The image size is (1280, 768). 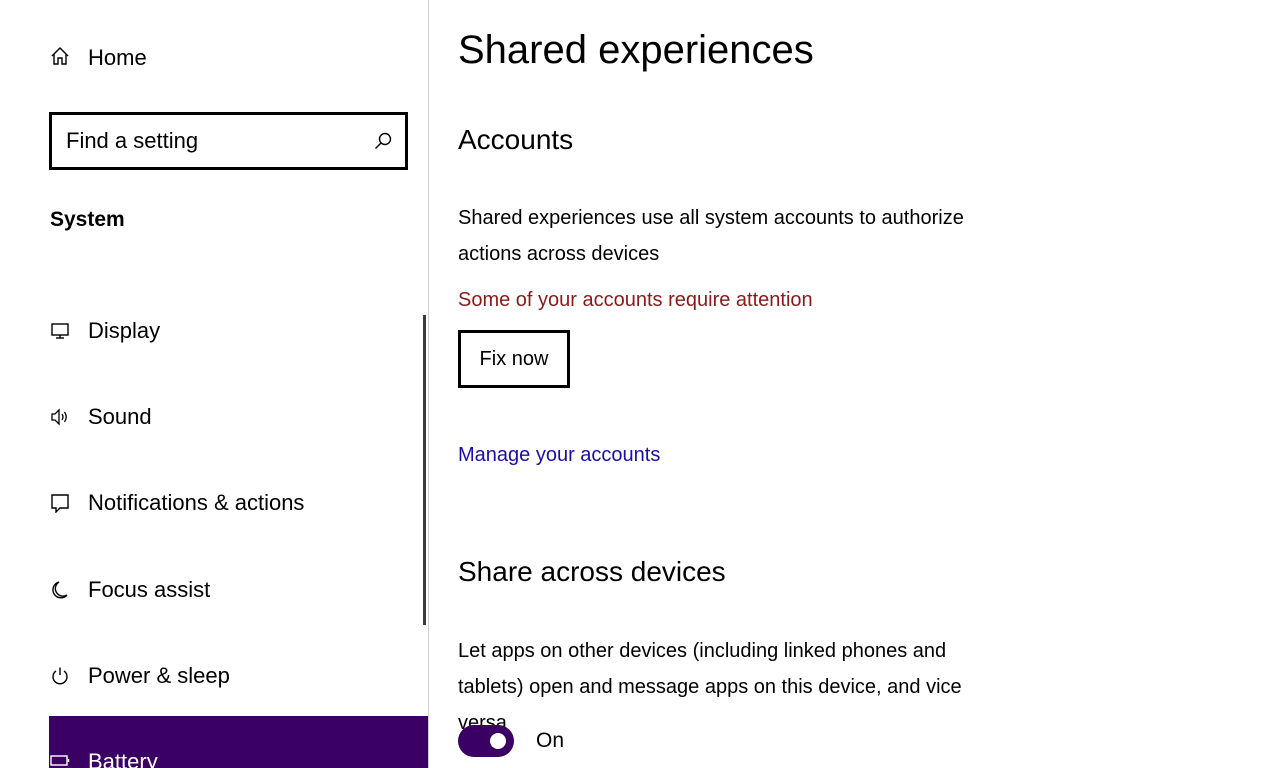 What do you see at coordinates (124, 330) in the screenshot?
I see `sidebar-item-label: Display` at bounding box center [124, 330].